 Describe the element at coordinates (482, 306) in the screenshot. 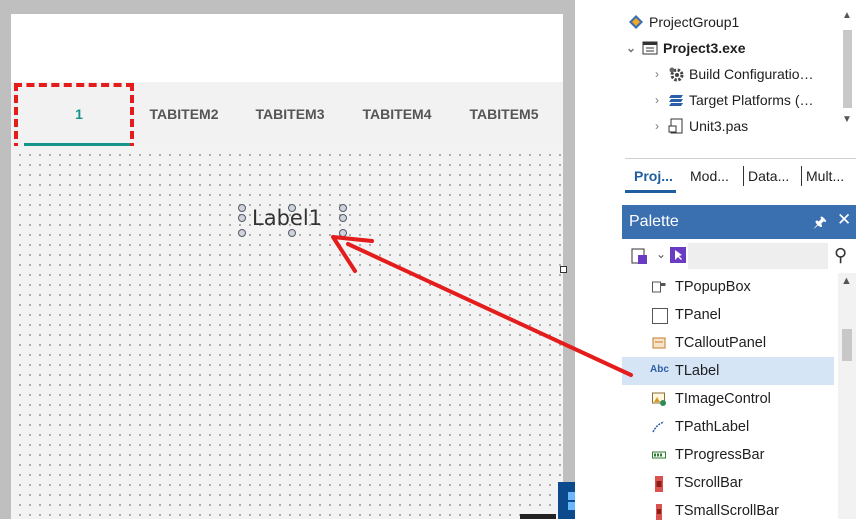

I see `annotation-arrow` at that location.